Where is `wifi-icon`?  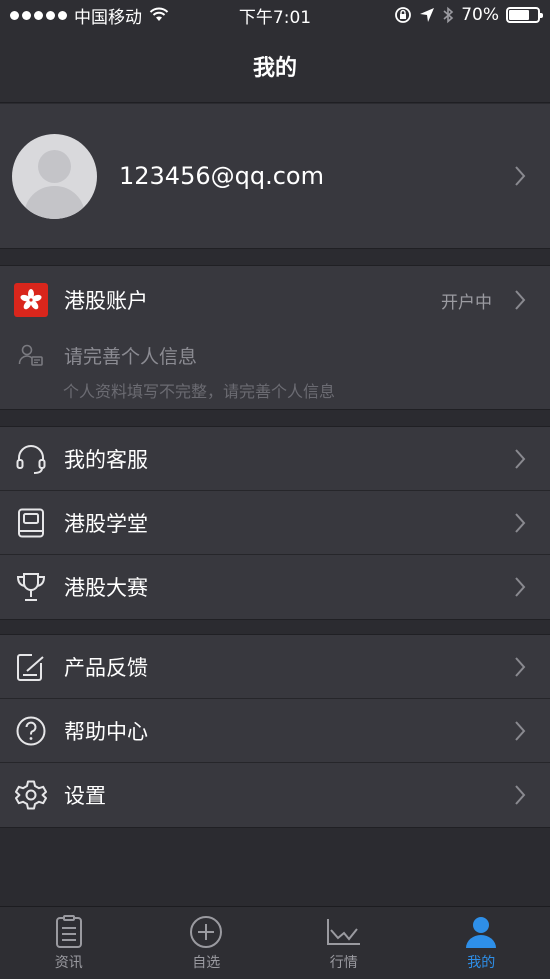
wifi-icon is located at coordinates (159, 14).